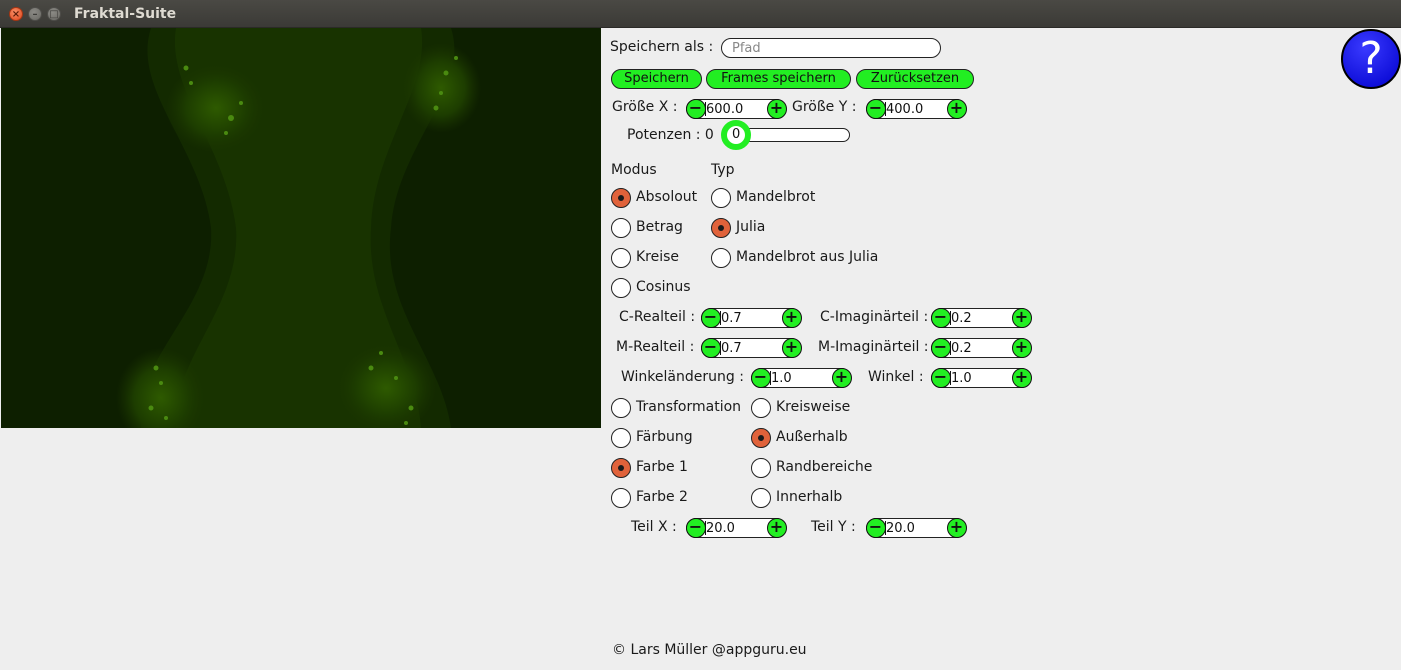  I want to click on powers-slider-value: 0, so click(736, 134).